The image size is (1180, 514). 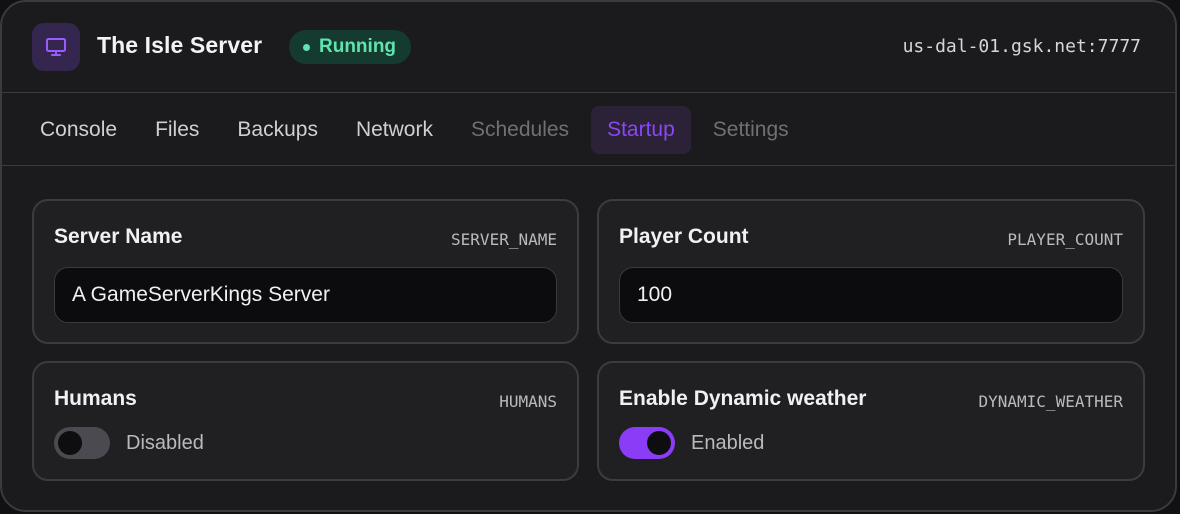 What do you see at coordinates (95, 398) in the screenshot?
I see `variable-label: Humans` at bounding box center [95, 398].